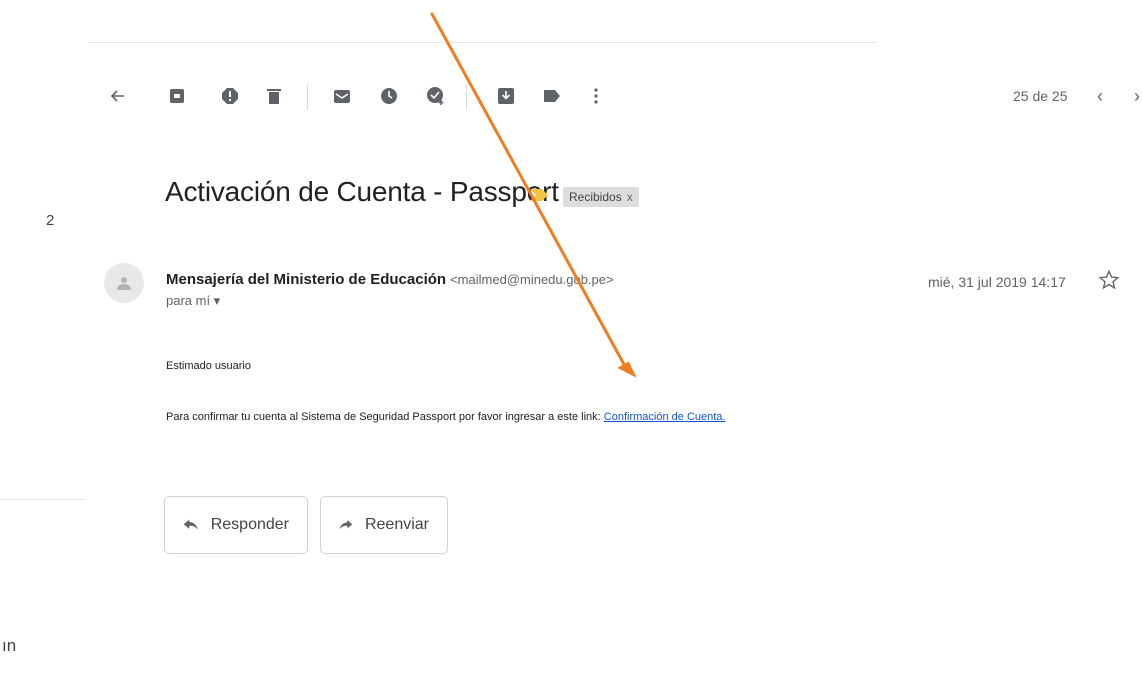  Describe the element at coordinates (533, 195) in the screenshot. I see `annotation-arrow` at that location.